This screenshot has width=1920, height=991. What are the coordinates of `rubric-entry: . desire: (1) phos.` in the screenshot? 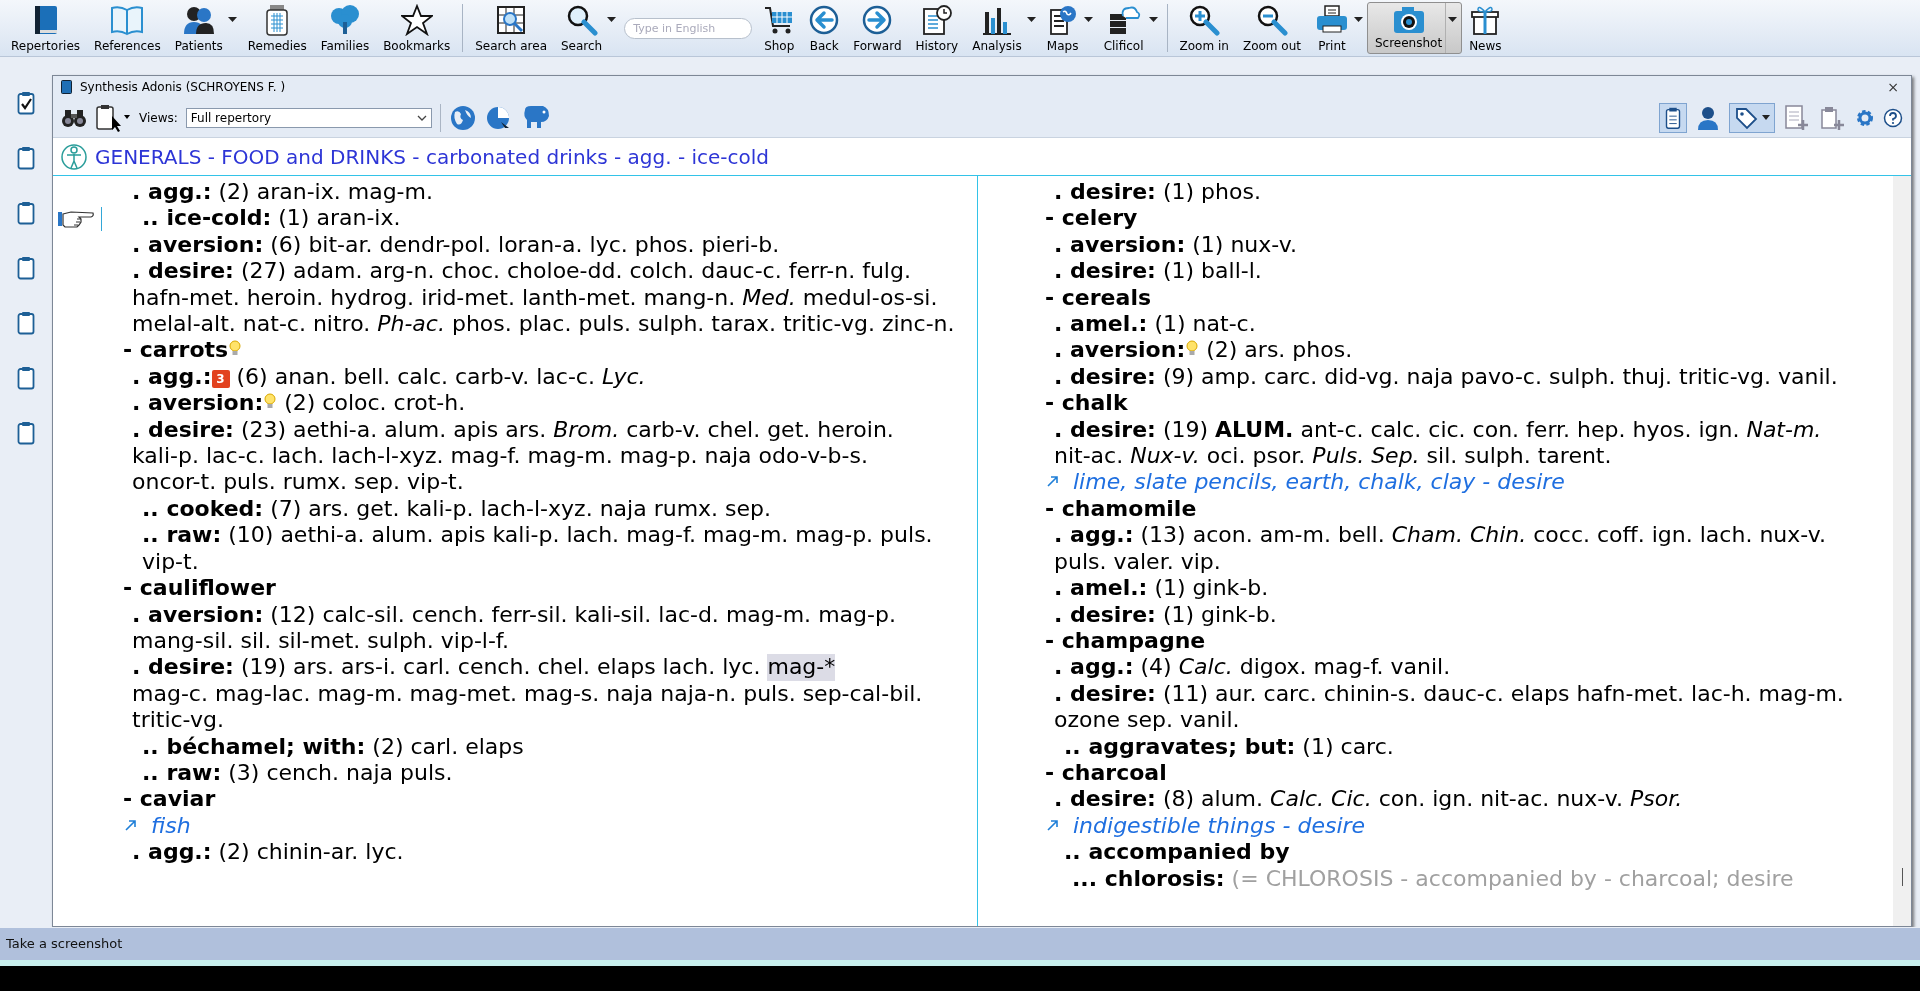 It's located at (1435, 192).